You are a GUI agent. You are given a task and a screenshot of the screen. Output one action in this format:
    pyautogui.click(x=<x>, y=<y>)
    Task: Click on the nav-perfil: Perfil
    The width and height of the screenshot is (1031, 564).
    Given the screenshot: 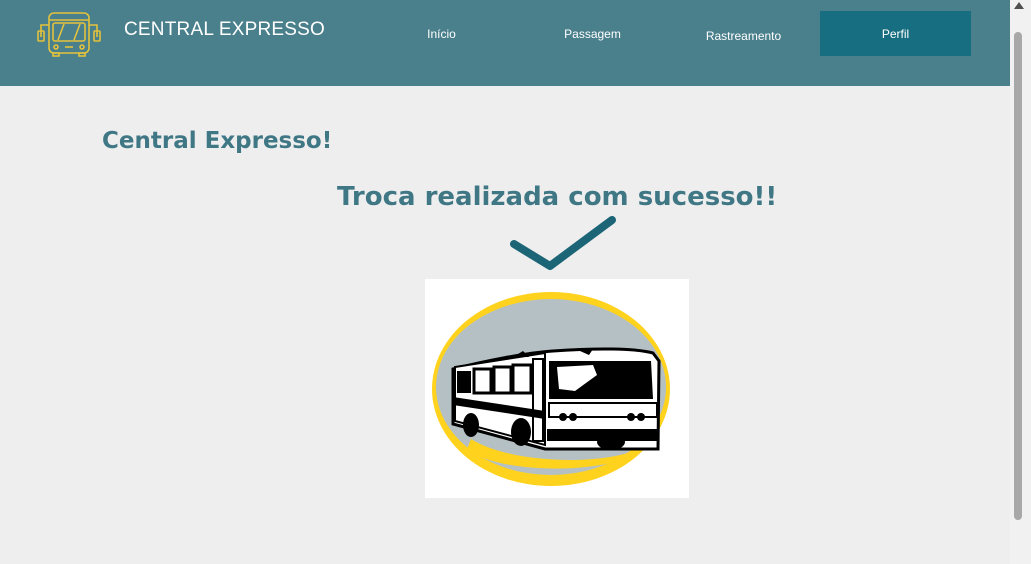 What is the action you would take?
    pyautogui.click(x=895, y=33)
    